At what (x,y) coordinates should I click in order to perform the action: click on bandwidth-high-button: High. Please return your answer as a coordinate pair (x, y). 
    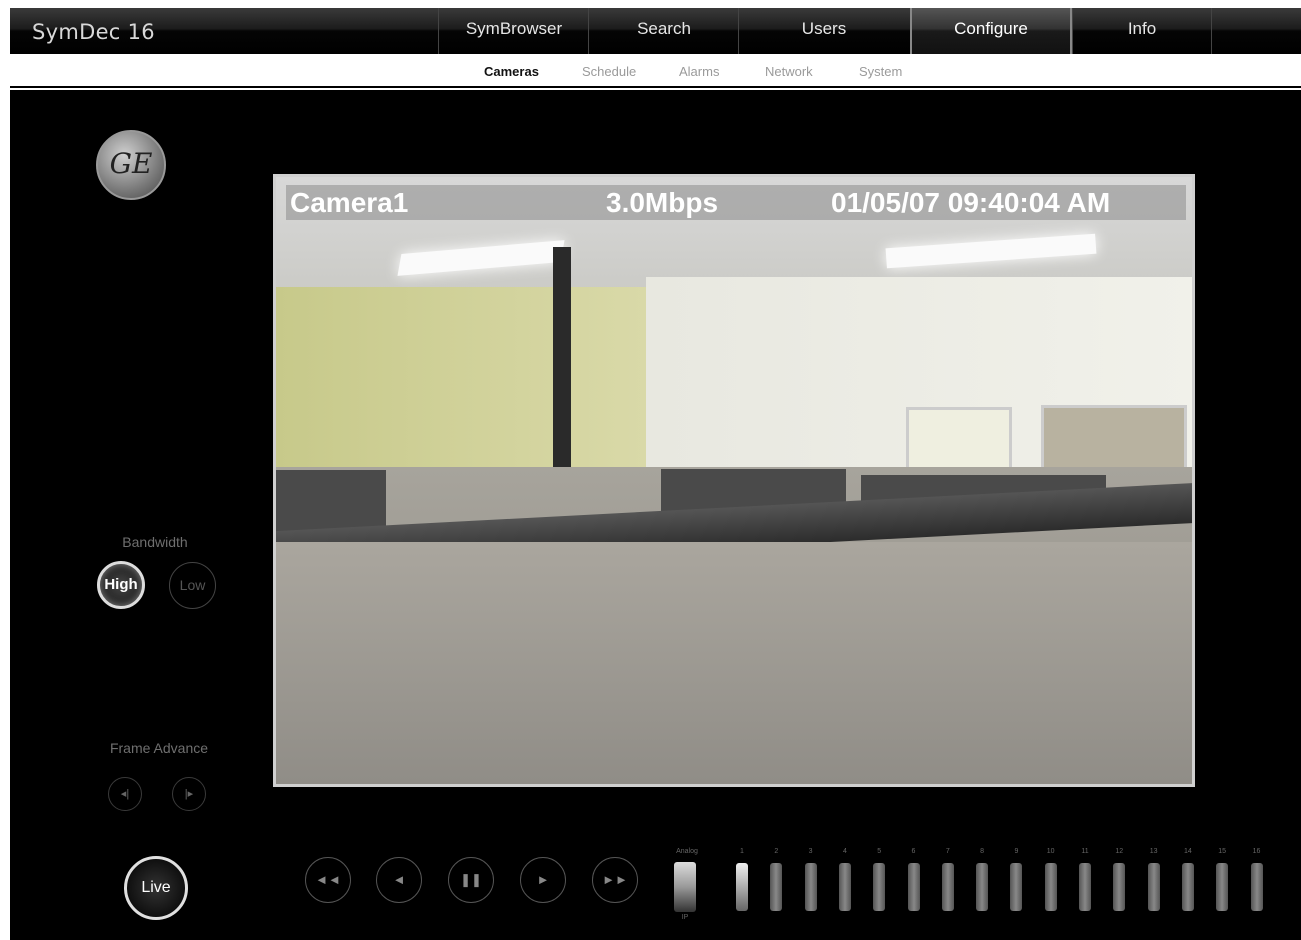
    Looking at the image, I should click on (121, 585).